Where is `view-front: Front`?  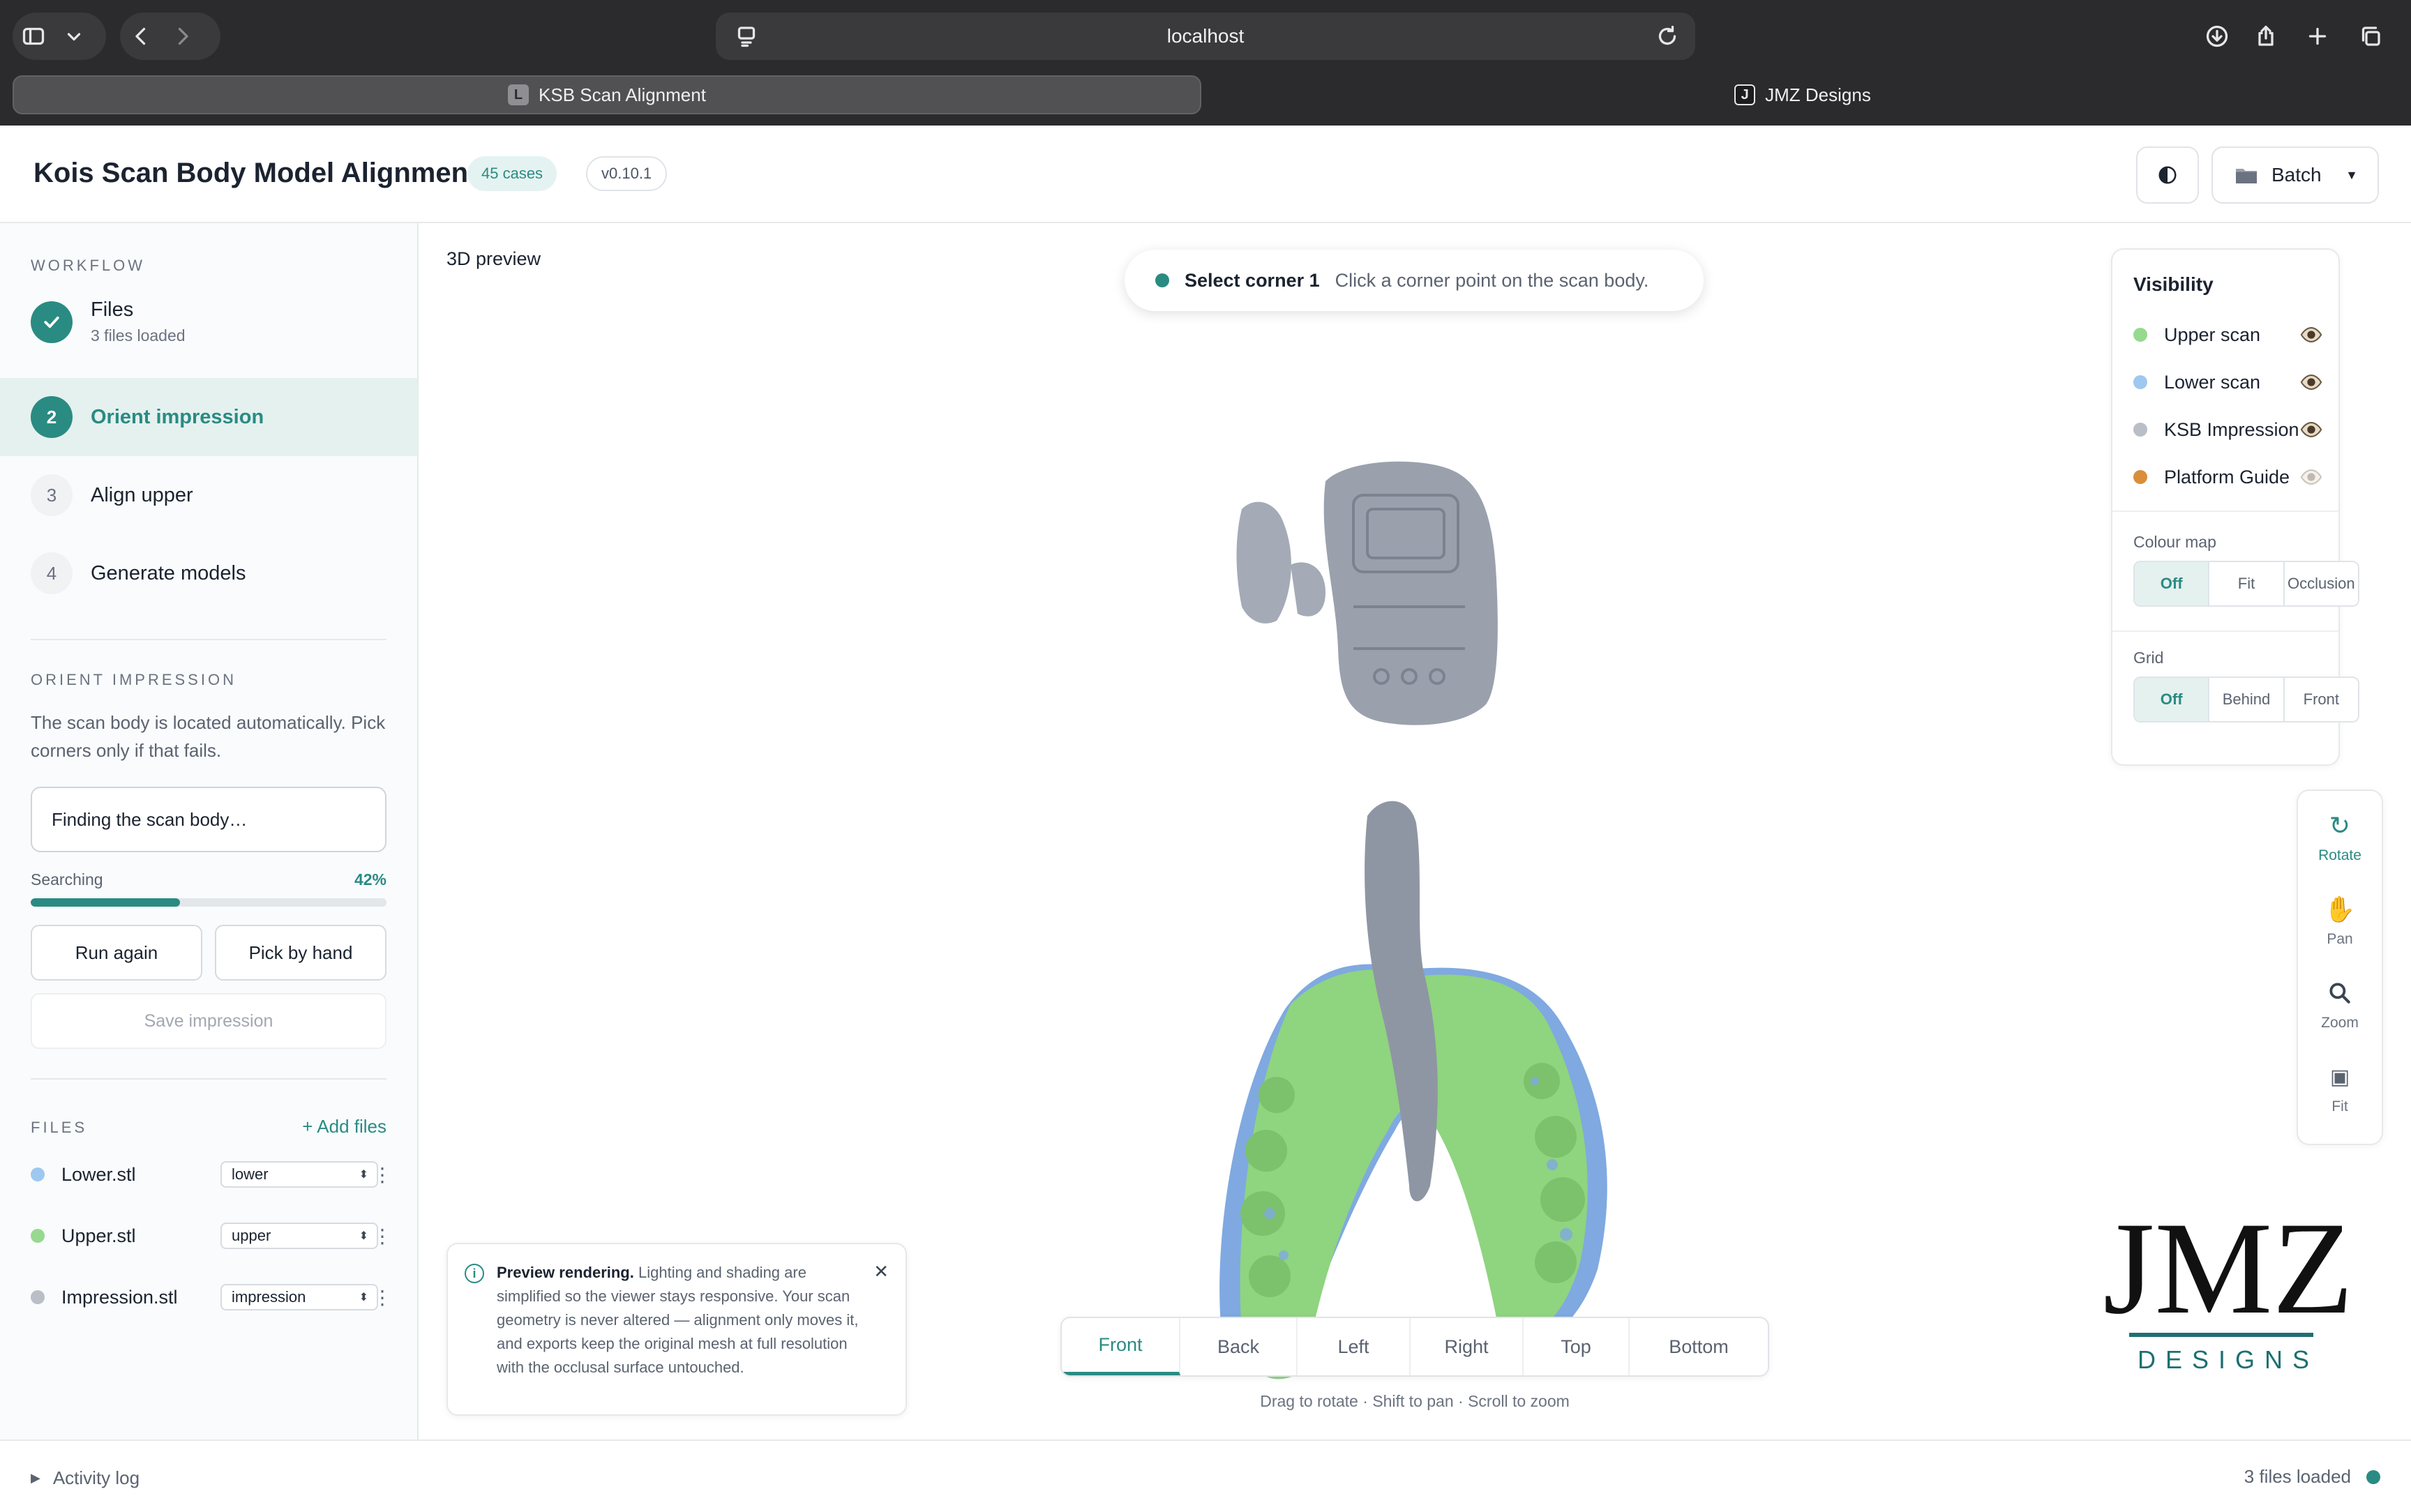
view-front: Front is located at coordinates (1121, 1346).